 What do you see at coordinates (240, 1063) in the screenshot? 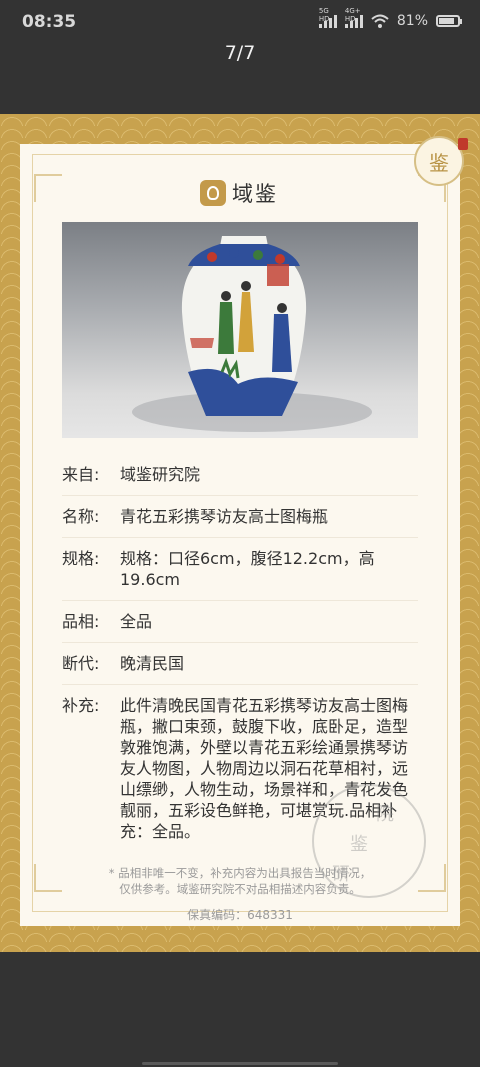
I see `home-indicator` at bounding box center [240, 1063].